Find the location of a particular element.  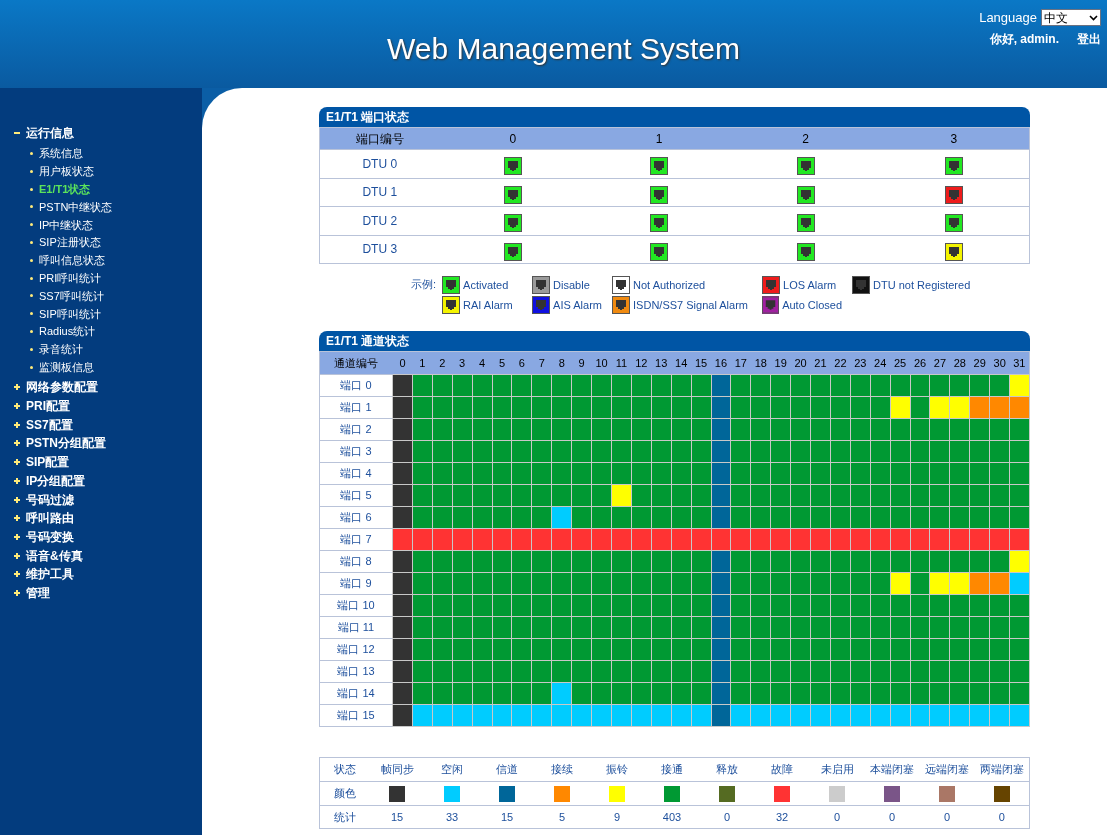

panel-title: E1/T1 端口状态 is located at coordinates (674, 117).